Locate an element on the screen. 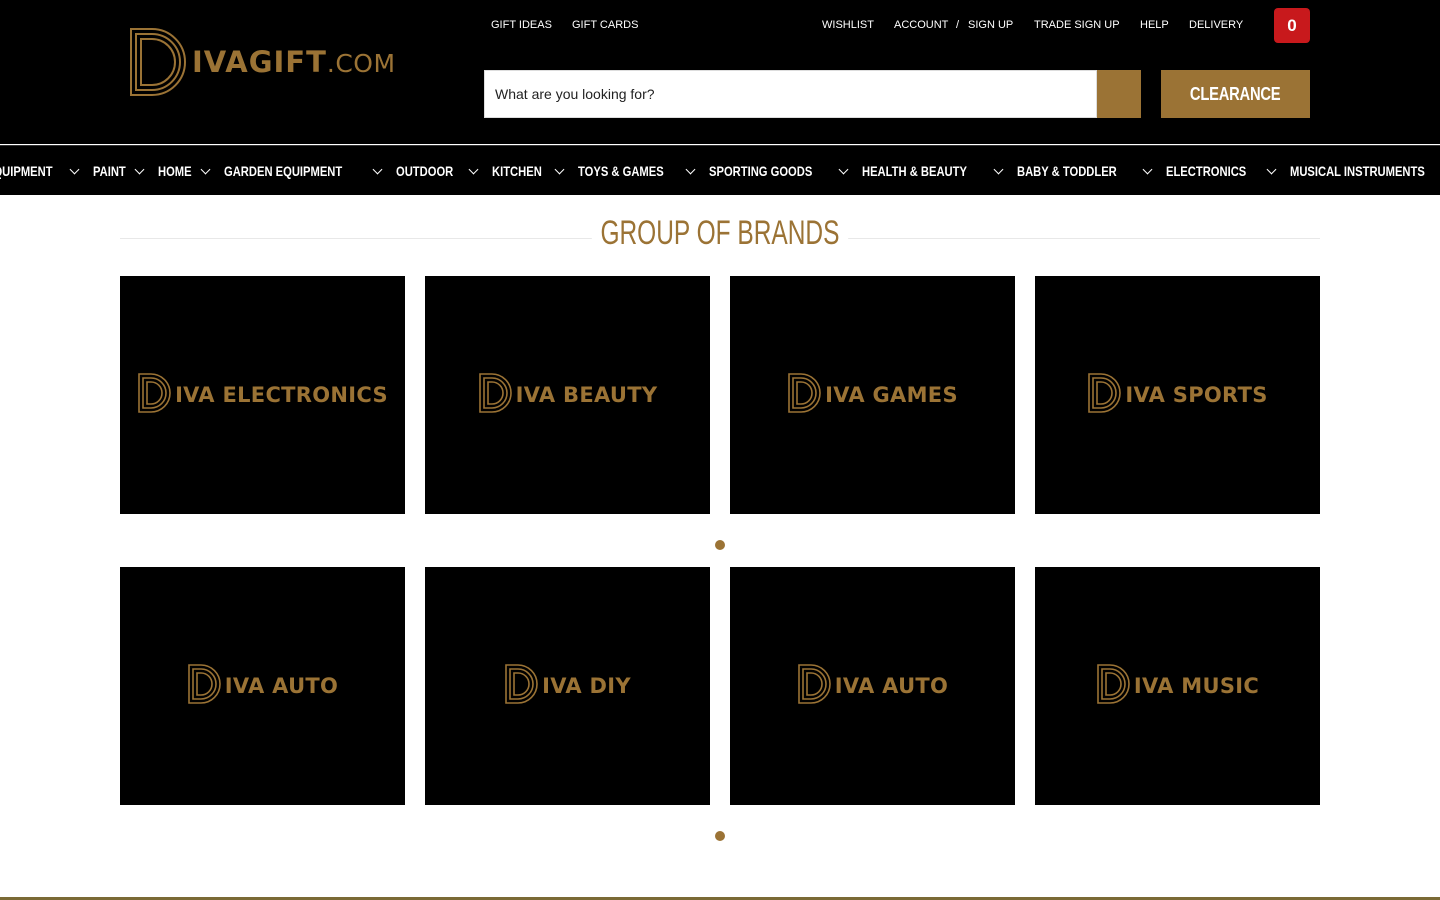  brand-name: IVA DIY is located at coordinates (586, 686).